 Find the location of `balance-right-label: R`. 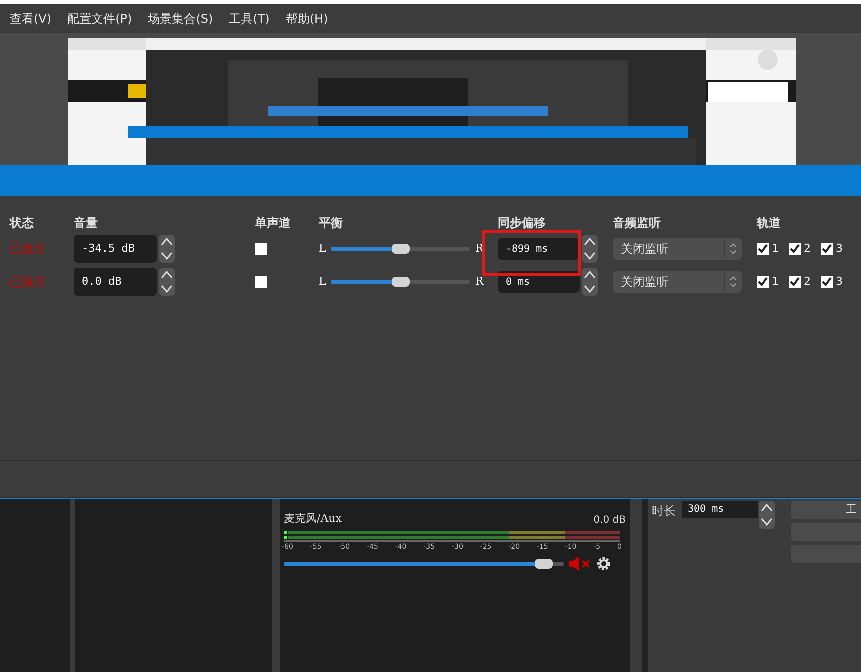

balance-right-label: R is located at coordinates (479, 282).